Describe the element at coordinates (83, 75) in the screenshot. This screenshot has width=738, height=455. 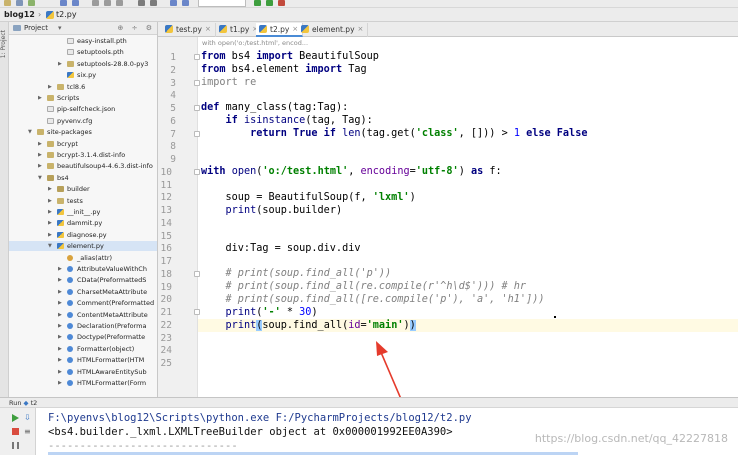
I see `project-tree-item: six.py` at that location.